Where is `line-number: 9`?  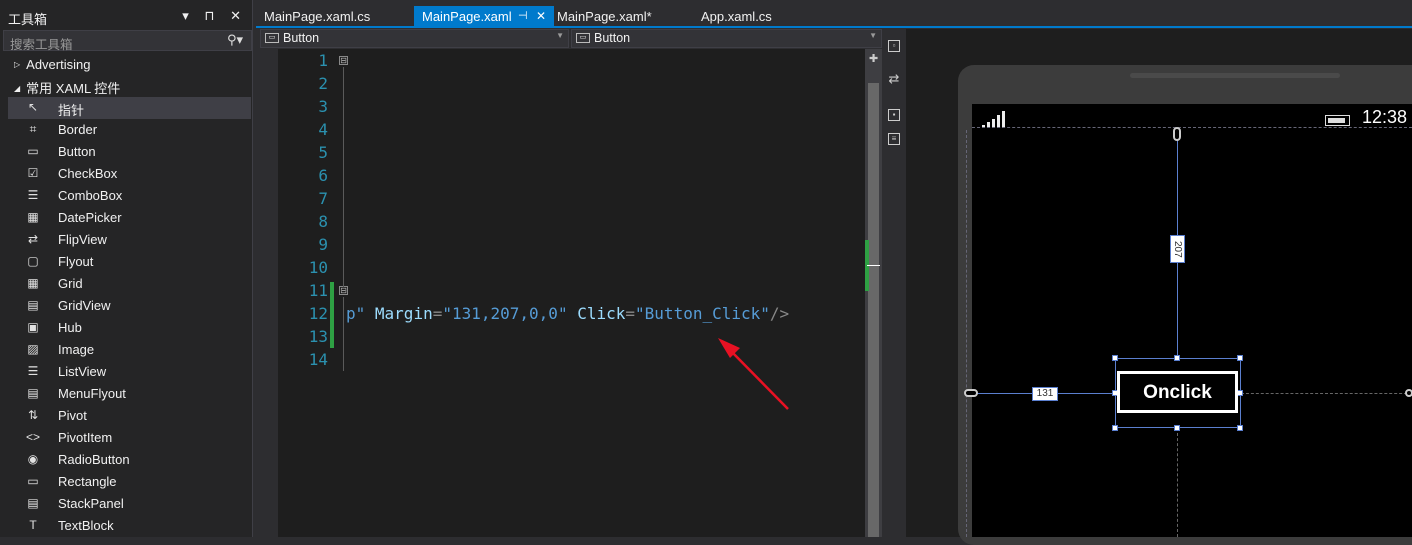 line-number: 9 is located at coordinates (323, 244).